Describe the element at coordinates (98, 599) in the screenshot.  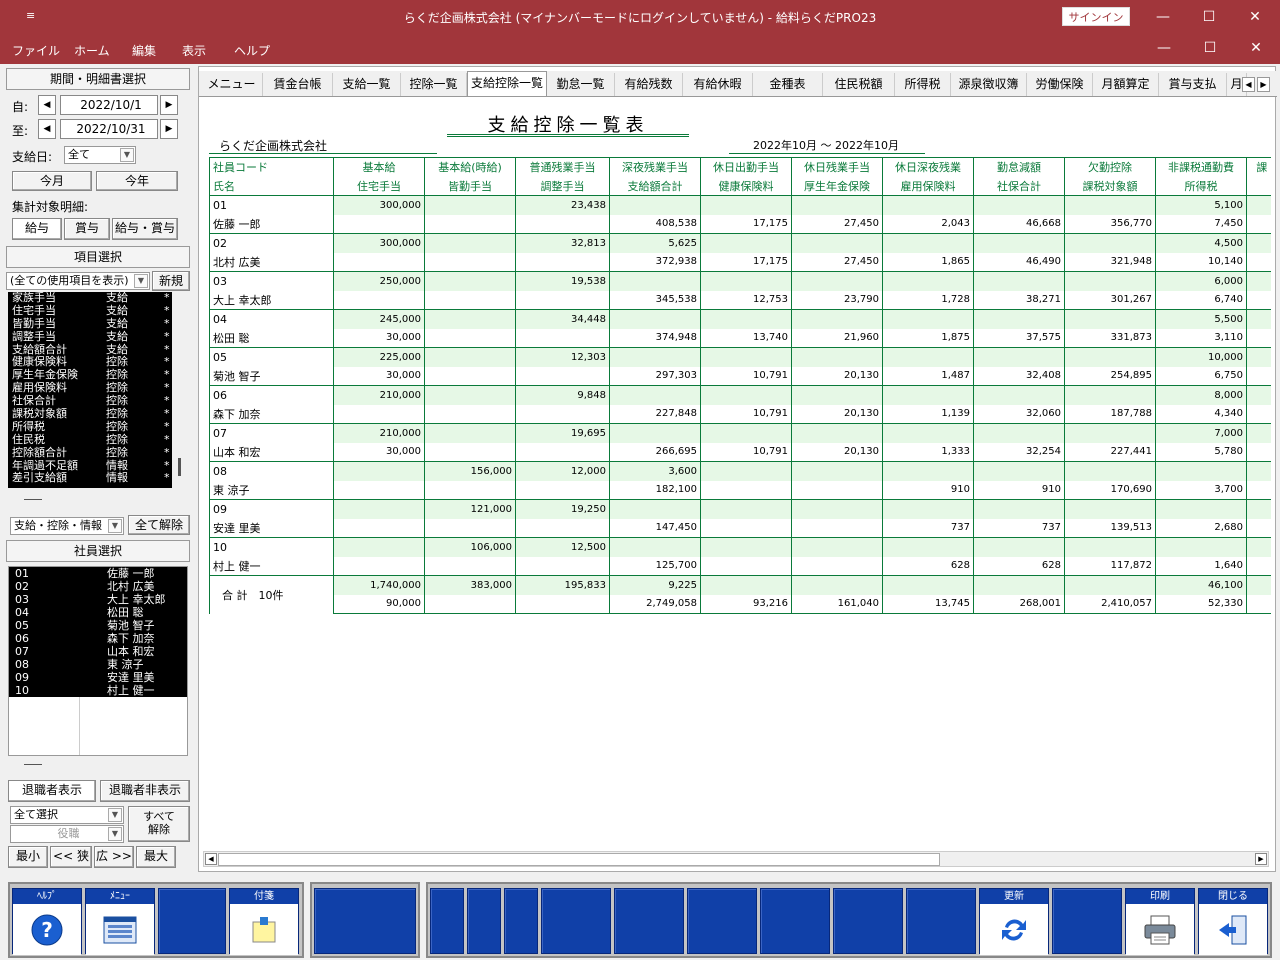
I see `employee-list-row: 03 大上 幸太郎` at that location.